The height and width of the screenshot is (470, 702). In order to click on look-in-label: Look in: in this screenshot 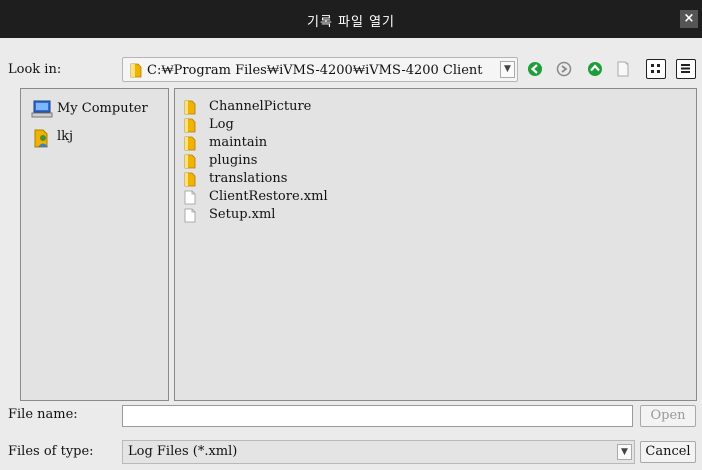, I will do `click(35, 69)`.